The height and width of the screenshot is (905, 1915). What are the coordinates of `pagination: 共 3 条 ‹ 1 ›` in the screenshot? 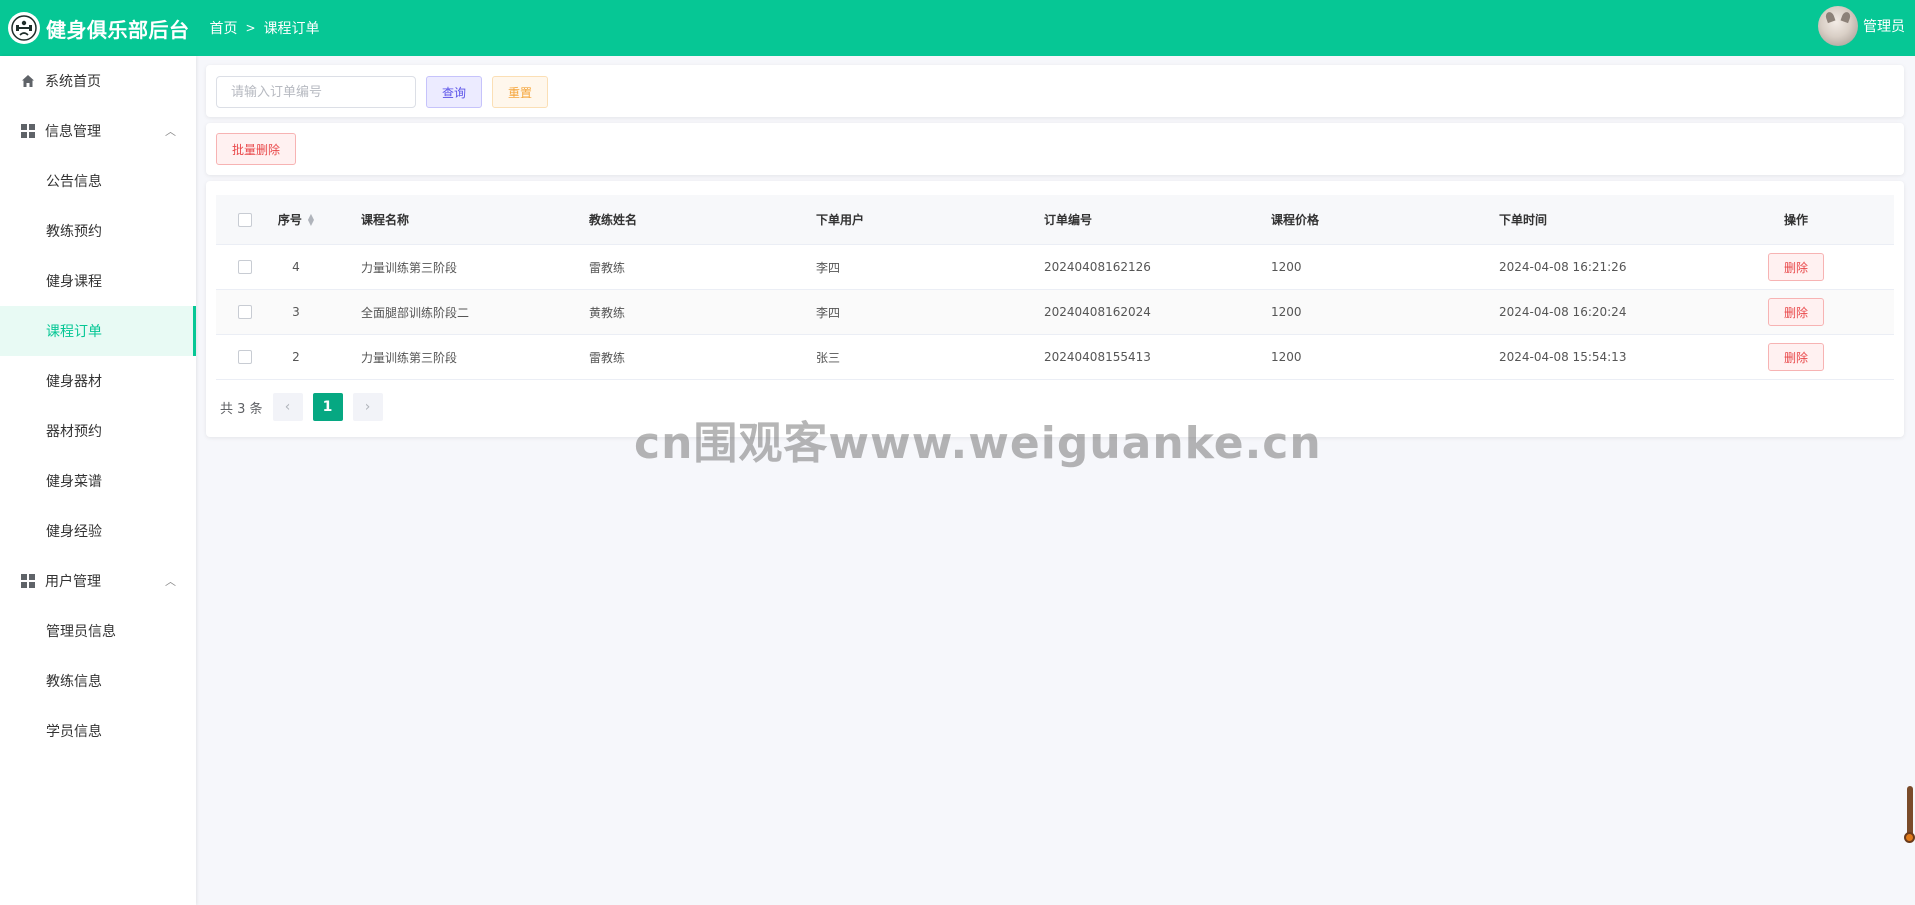 It's located at (301, 407).